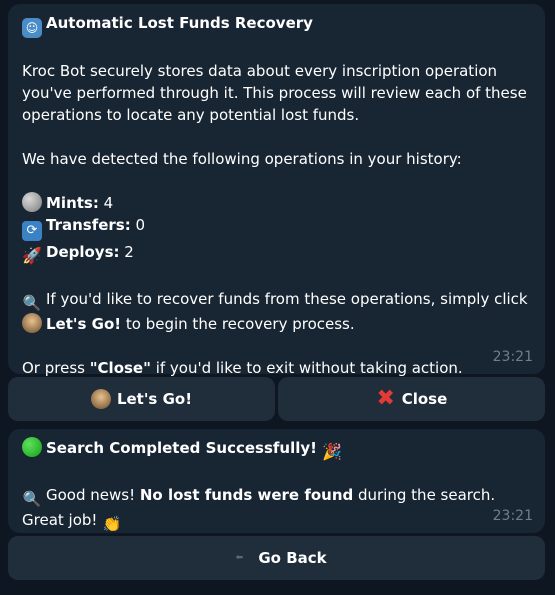 This screenshot has height=595, width=555. Describe the element at coordinates (32, 28) in the screenshot. I see `robot-icon: ☺` at that location.